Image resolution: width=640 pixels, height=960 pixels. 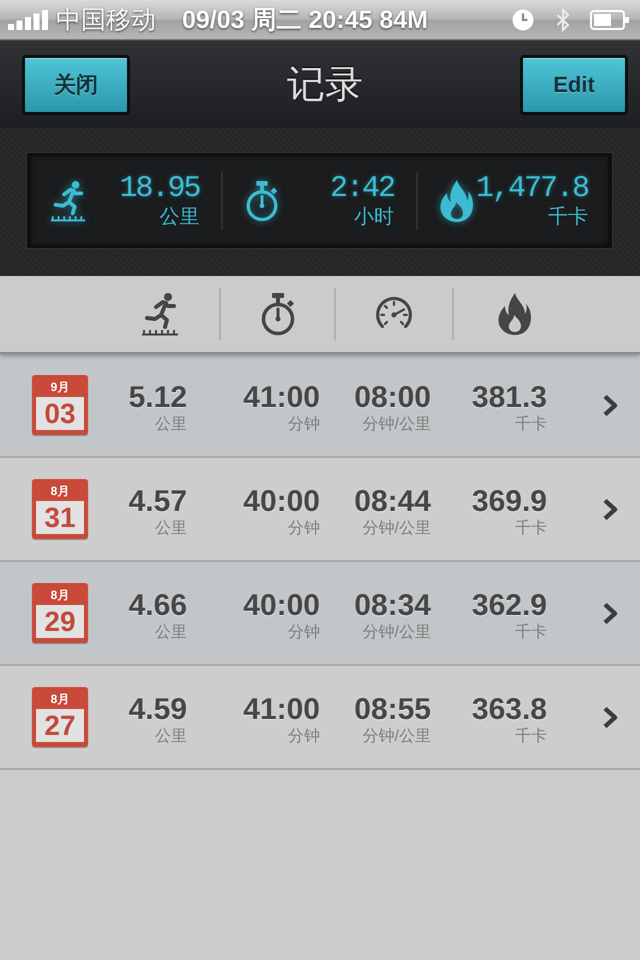 What do you see at coordinates (60, 725) in the screenshot?
I see `day-label: 27` at bounding box center [60, 725].